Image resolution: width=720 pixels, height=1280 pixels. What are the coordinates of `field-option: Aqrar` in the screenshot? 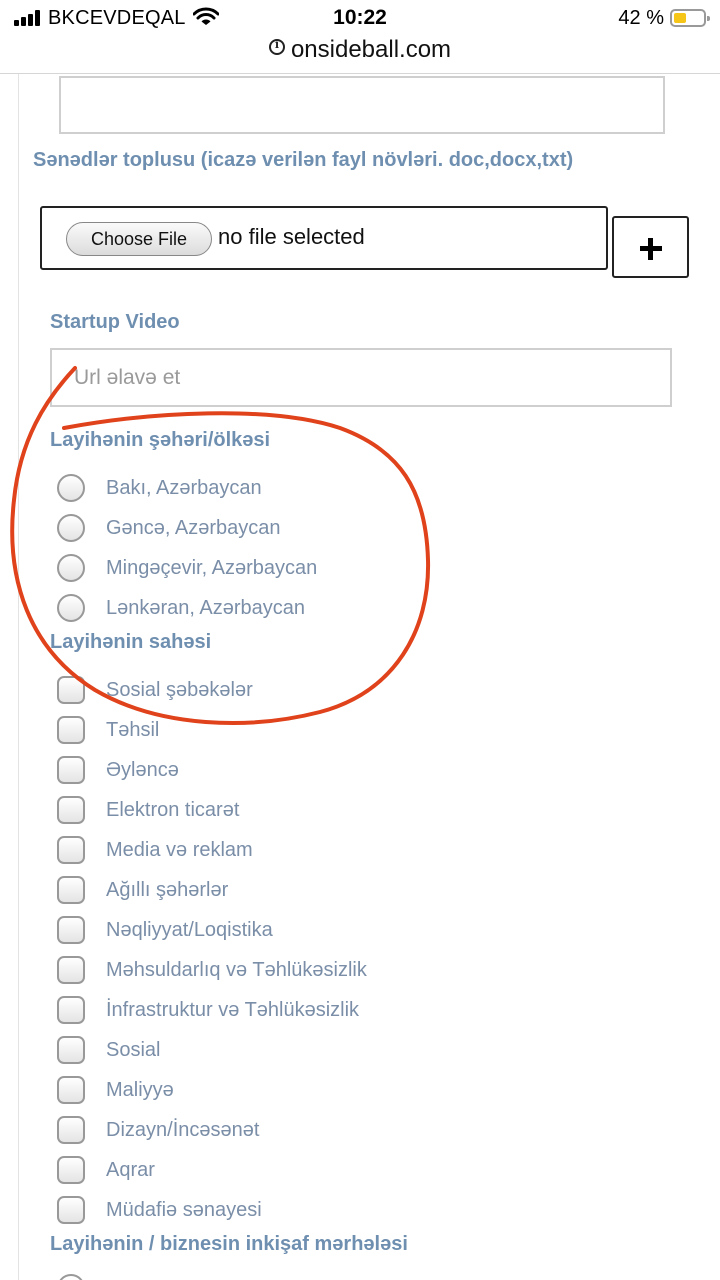 It's located at (357, 1171).